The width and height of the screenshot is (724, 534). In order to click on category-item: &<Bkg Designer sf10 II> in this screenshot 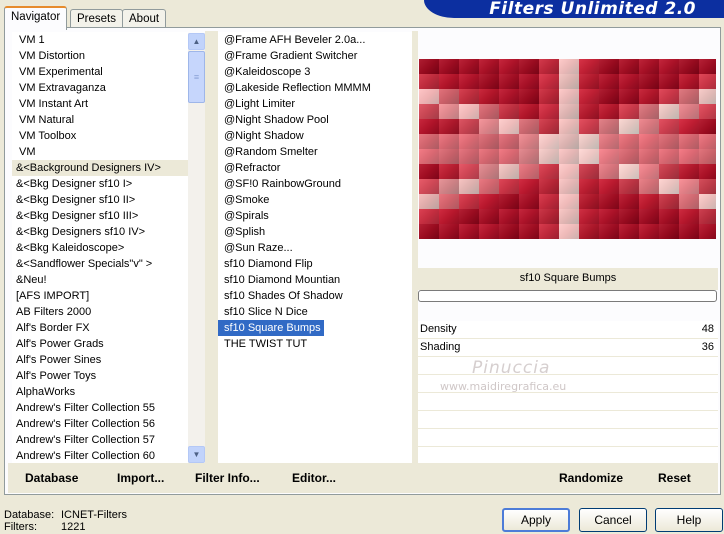, I will do `click(100, 200)`.